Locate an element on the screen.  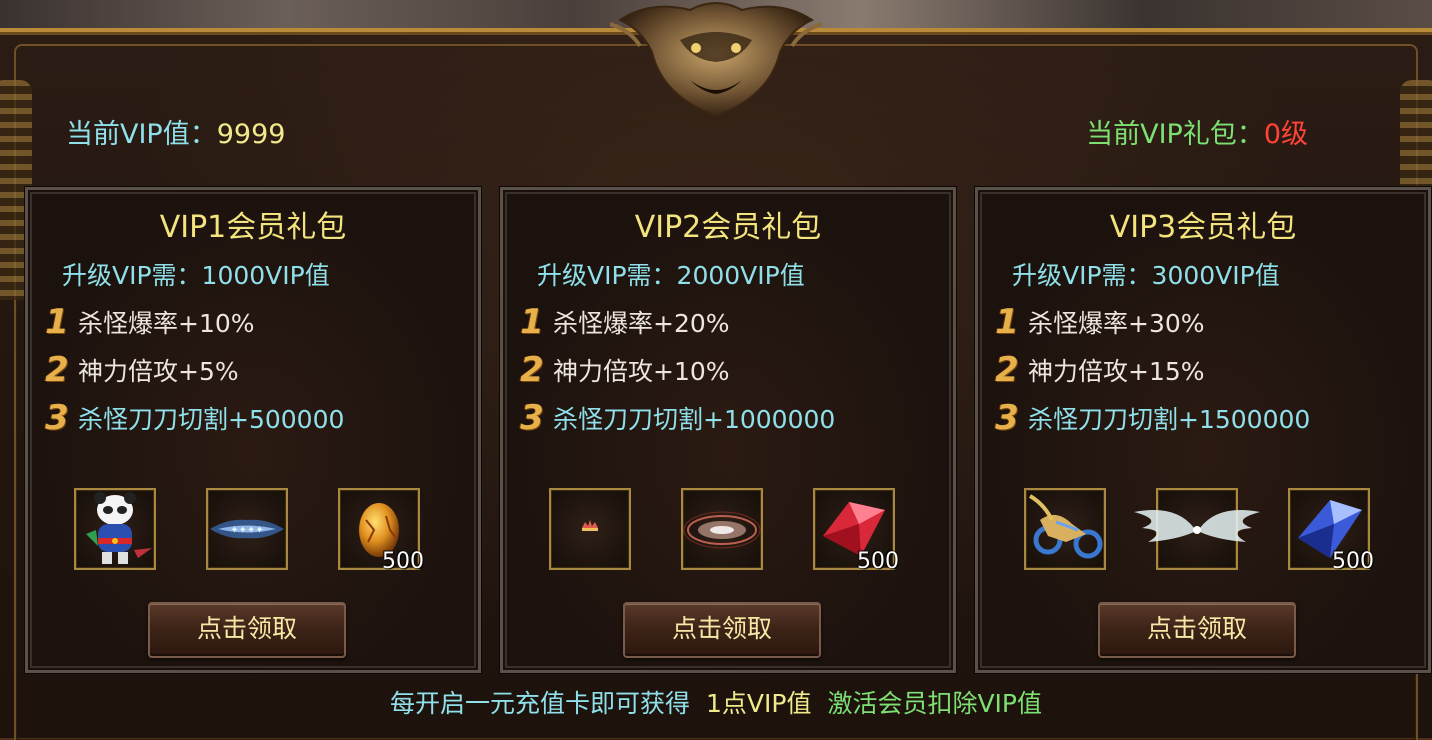
motorcycle-mount-icon is located at coordinates (1065, 526).